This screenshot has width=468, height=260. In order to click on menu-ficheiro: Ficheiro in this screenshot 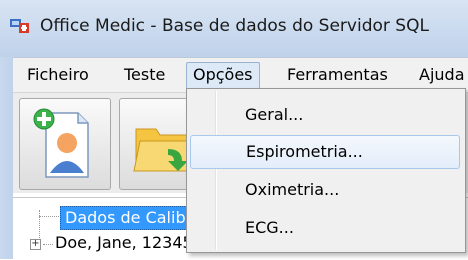, I will do `click(58, 75)`.